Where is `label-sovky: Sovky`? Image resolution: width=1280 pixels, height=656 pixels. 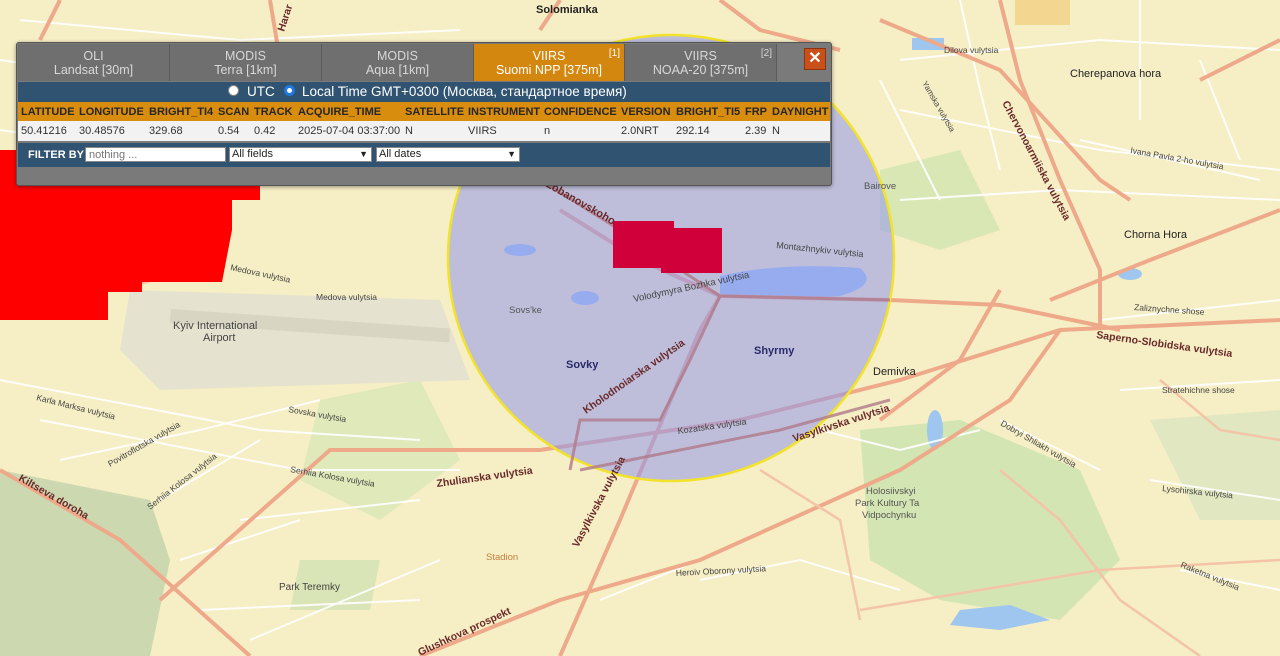 label-sovky: Sovky is located at coordinates (582, 365).